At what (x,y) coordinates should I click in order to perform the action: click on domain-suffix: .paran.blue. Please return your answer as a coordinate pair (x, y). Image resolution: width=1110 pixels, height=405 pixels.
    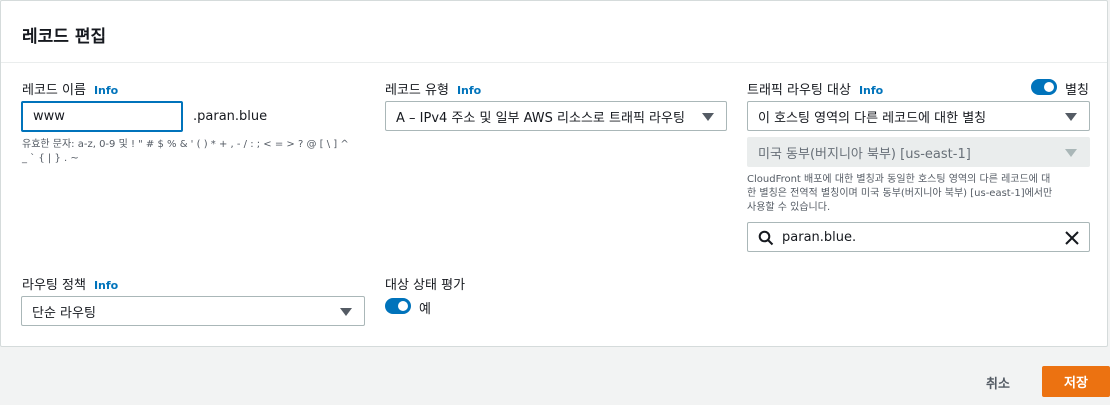
    Looking at the image, I should click on (230, 116).